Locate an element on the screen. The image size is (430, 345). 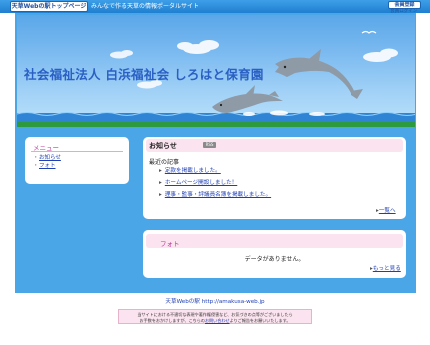
recent-articles-heading: 最近の記事 is located at coordinates (164, 162).